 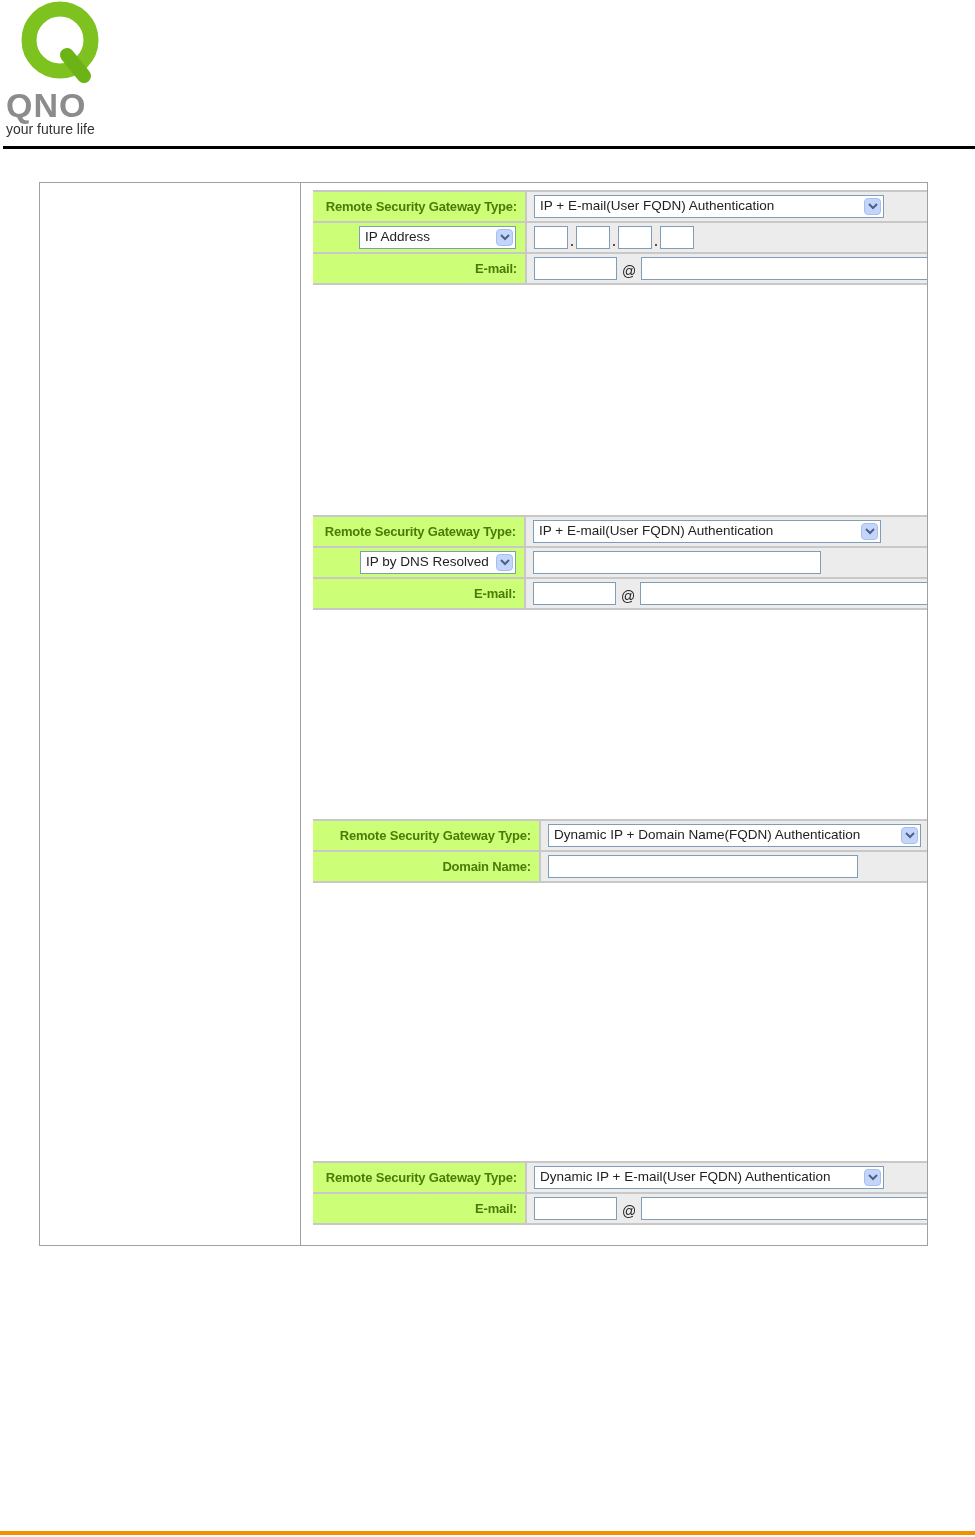 What do you see at coordinates (709, 1177) in the screenshot?
I see `dropdown-select: Dynamic IP + E-mail(User FQDN) Authentication` at bounding box center [709, 1177].